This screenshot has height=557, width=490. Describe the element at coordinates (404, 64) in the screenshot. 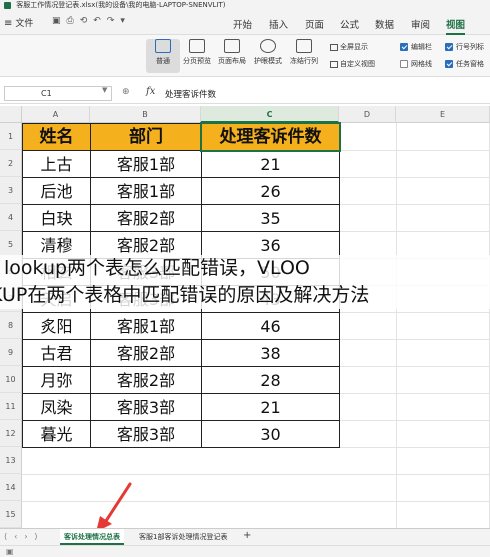

I see `checkbox-unchecked-icon` at that location.